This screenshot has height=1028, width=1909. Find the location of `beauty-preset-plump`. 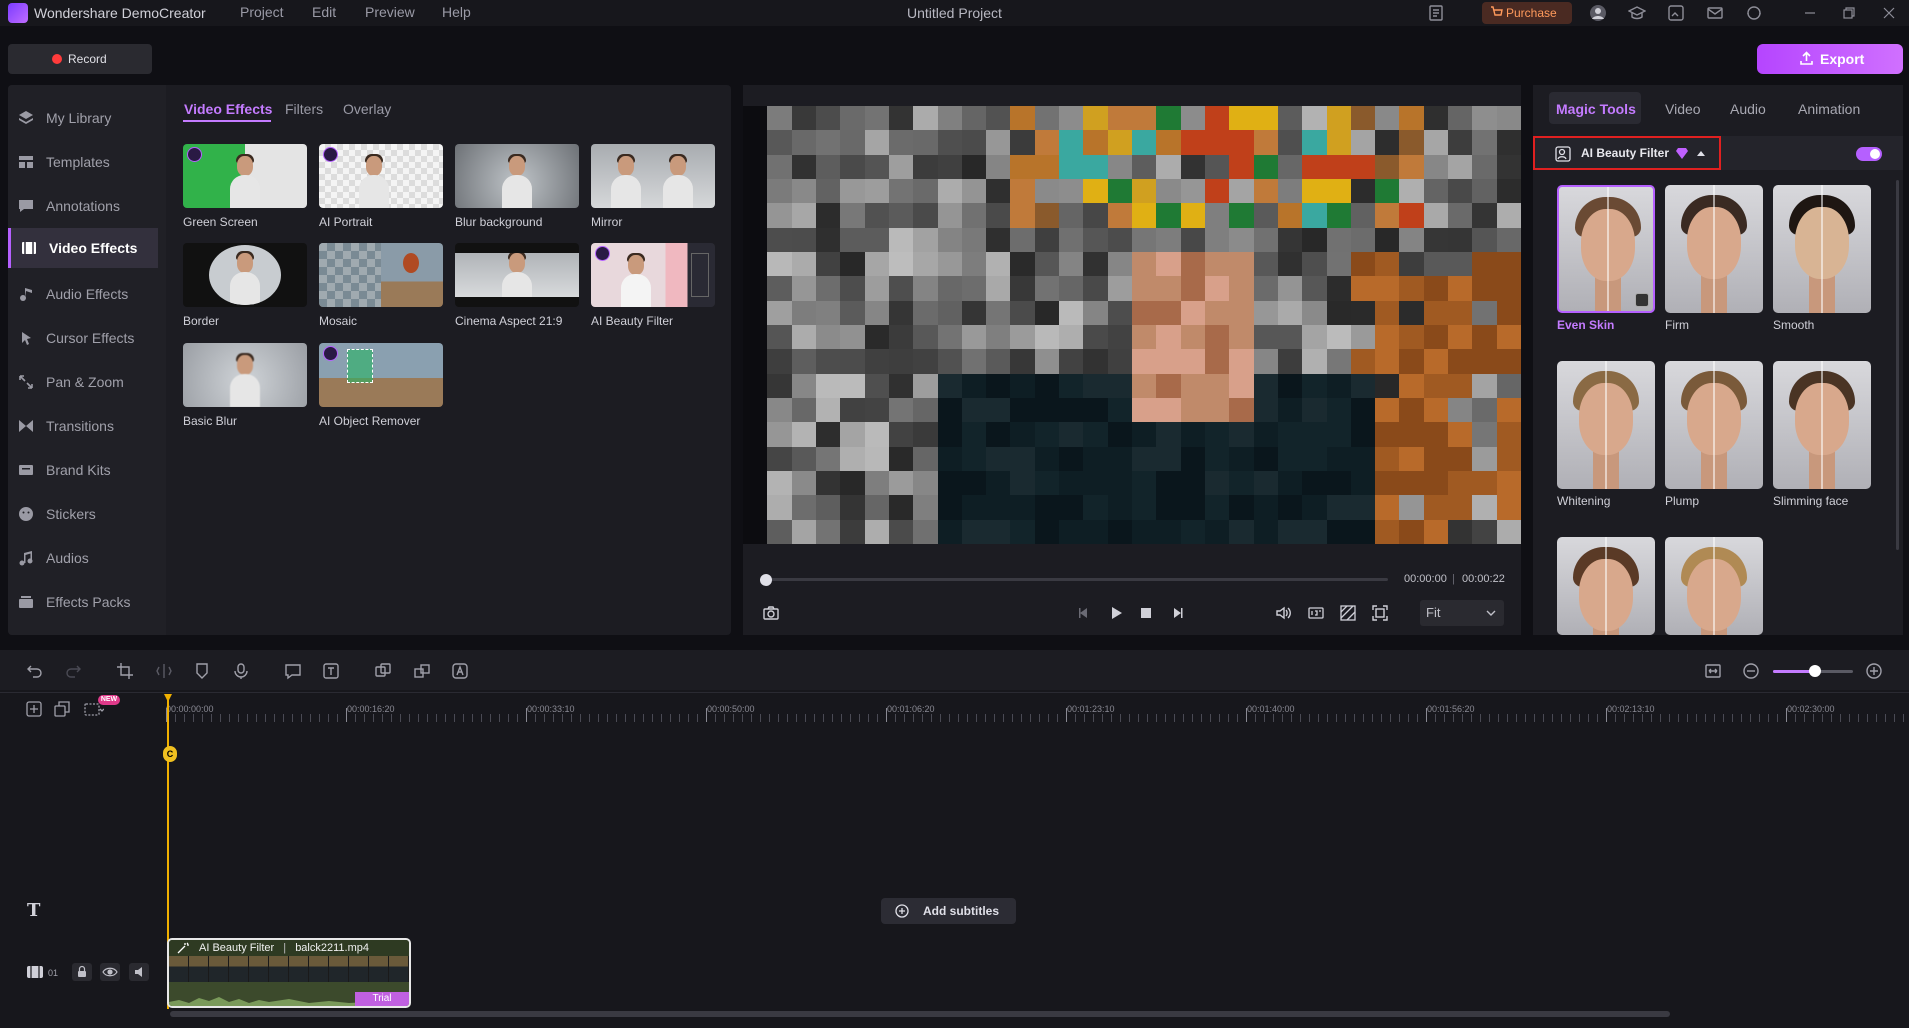

beauty-preset-plump is located at coordinates (1714, 425).